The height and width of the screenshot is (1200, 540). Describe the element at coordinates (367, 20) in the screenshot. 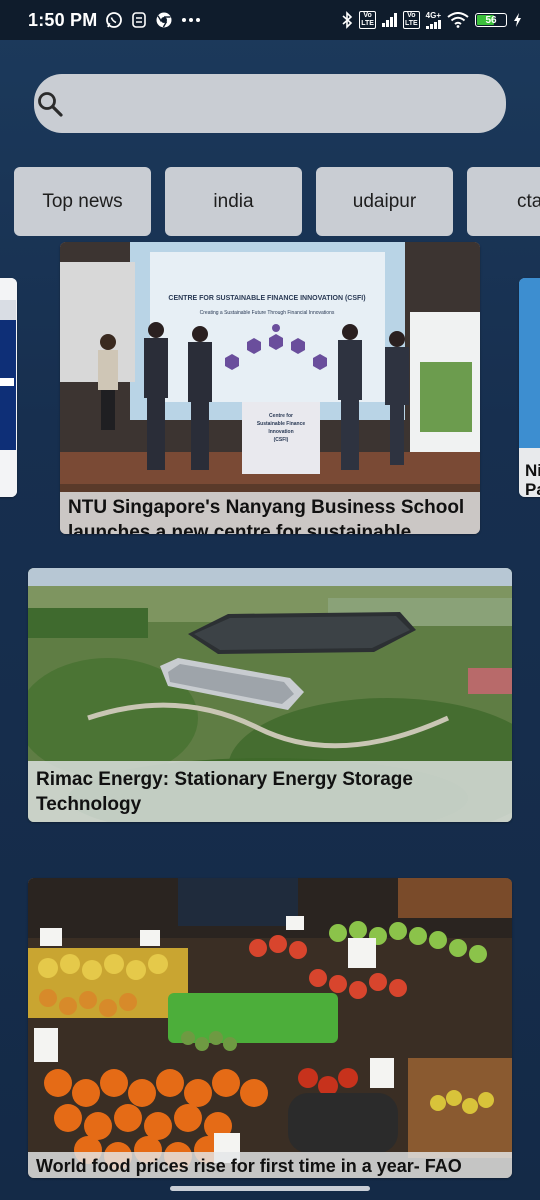

I see `volte-badge: Vo LTE` at that location.